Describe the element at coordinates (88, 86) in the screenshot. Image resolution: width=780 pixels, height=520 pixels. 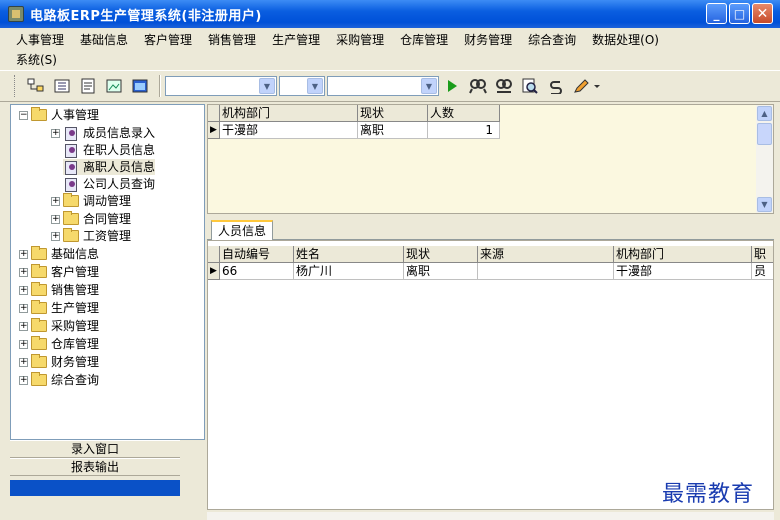
I see `doc-icon` at that location.